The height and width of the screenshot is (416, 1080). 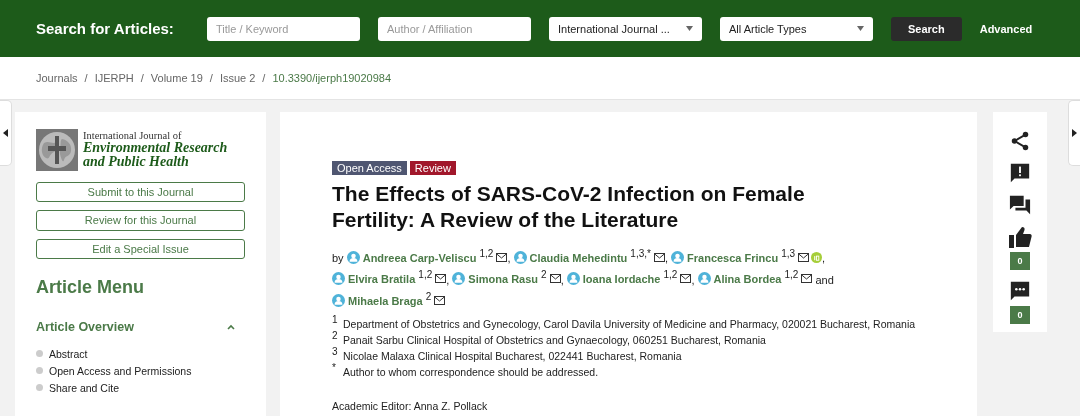 What do you see at coordinates (335, 320) in the screenshot?
I see `affiliation-number: 1` at bounding box center [335, 320].